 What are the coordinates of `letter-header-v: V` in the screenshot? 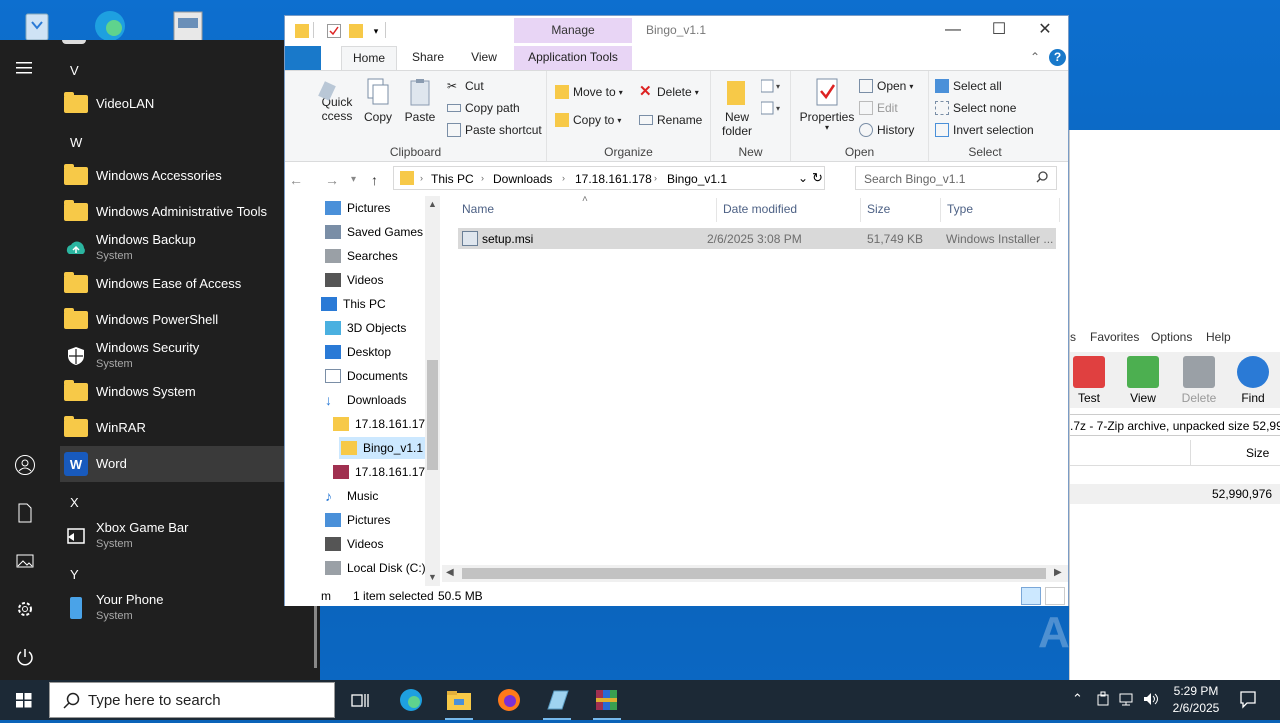 It's located at (74, 70).